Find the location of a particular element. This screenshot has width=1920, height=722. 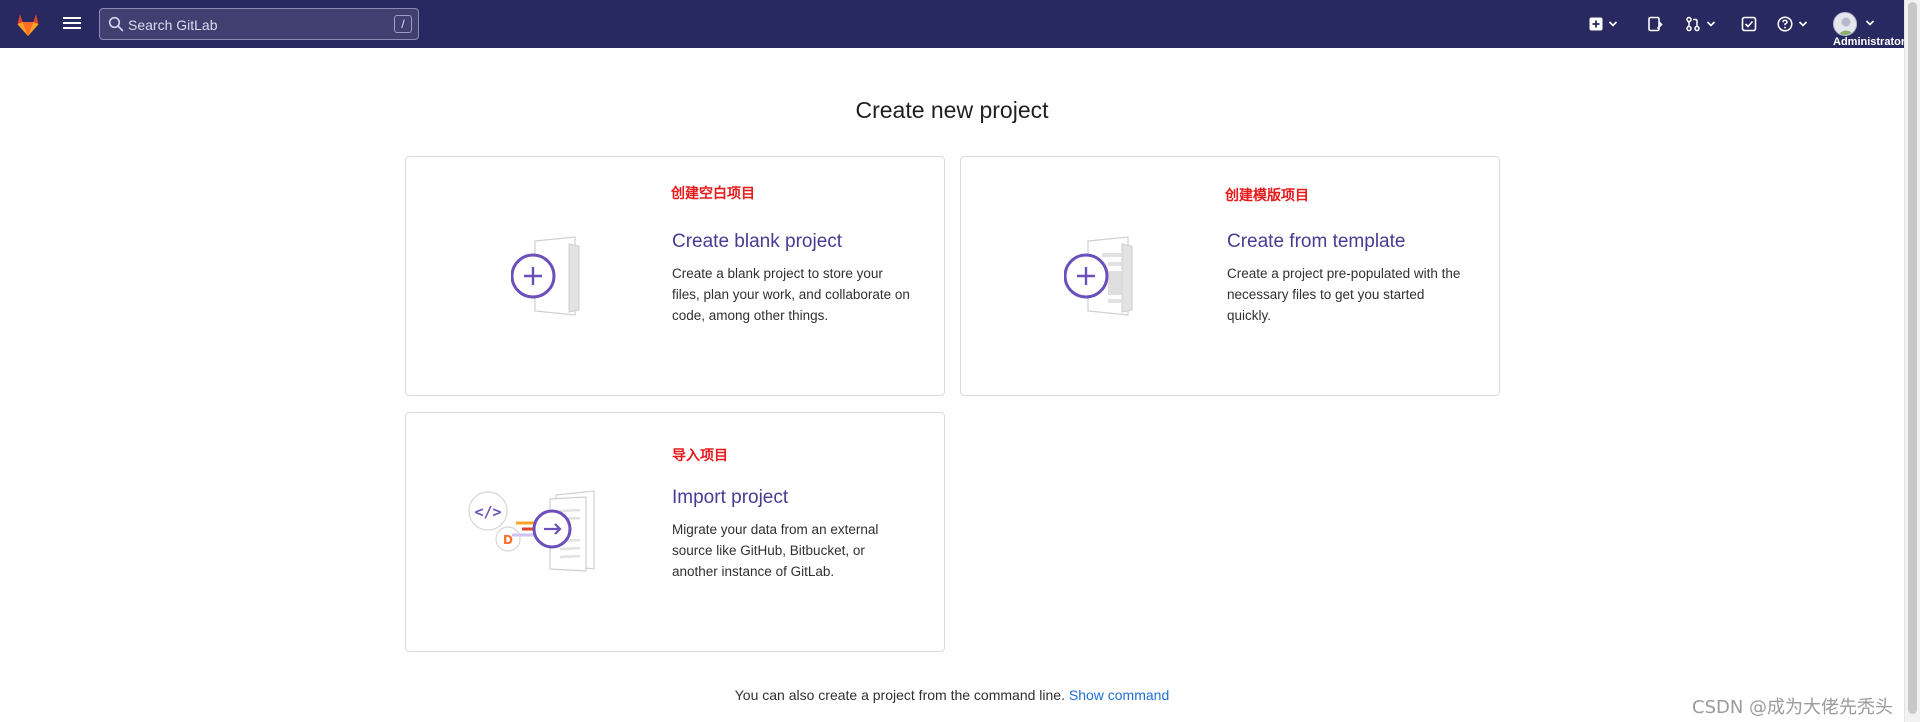

vertical-scrollbar is located at coordinates (1912, 361).